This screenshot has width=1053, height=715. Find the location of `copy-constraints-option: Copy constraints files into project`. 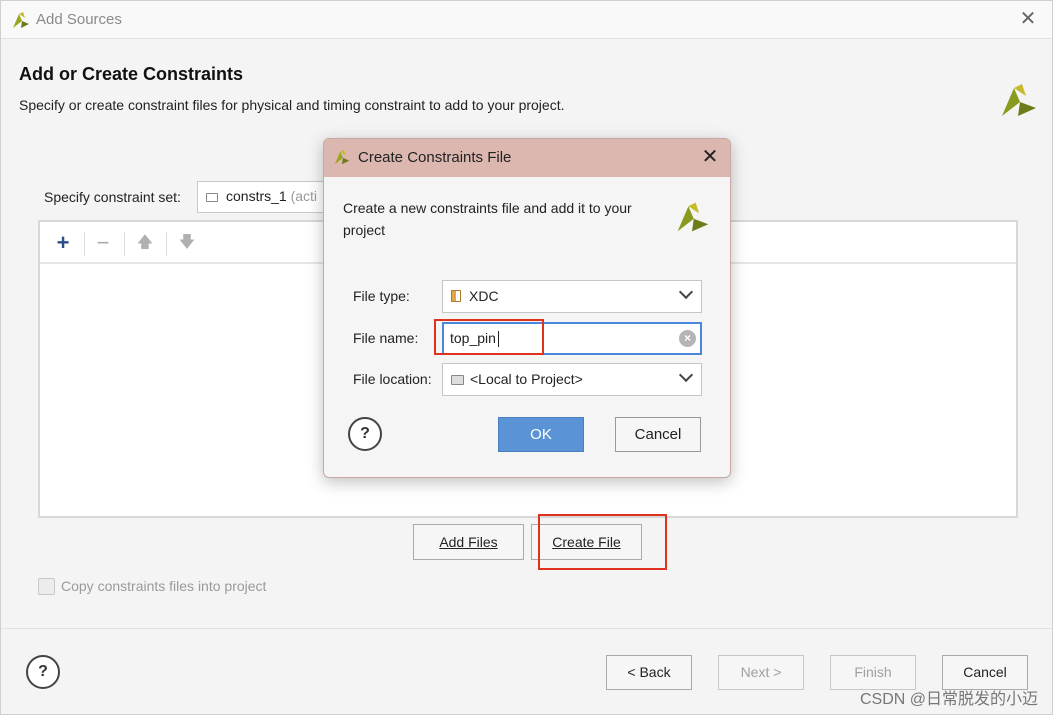

copy-constraints-option: Copy constraints files into project is located at coordinates (152, 586).